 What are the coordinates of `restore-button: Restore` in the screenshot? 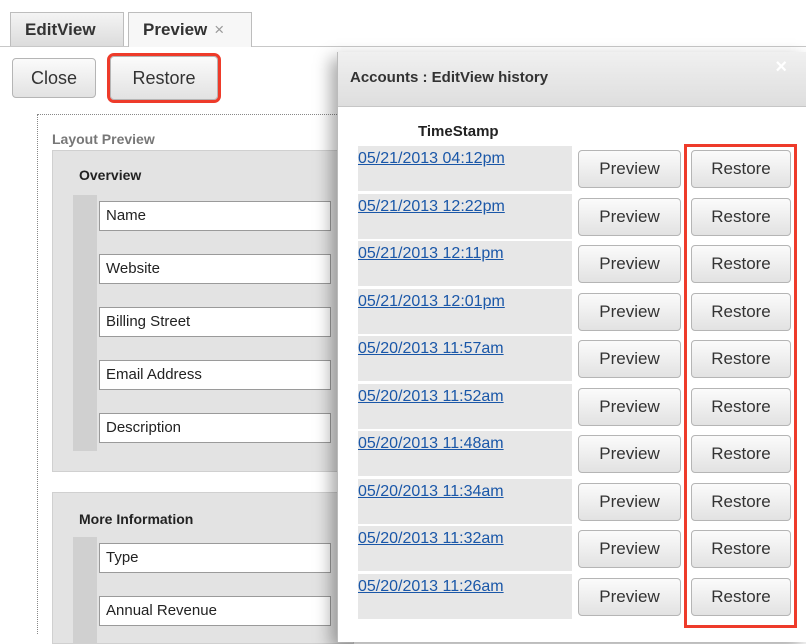 It's located at (164, 78).